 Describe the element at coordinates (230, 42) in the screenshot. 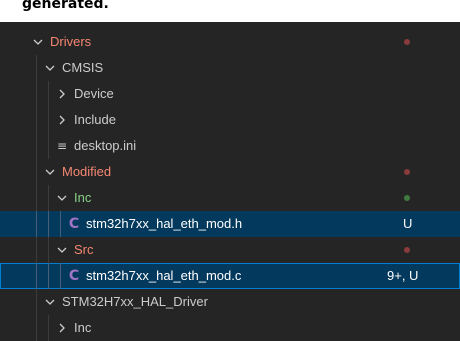

I see `tree-item-drivers: Drivers` at that location.